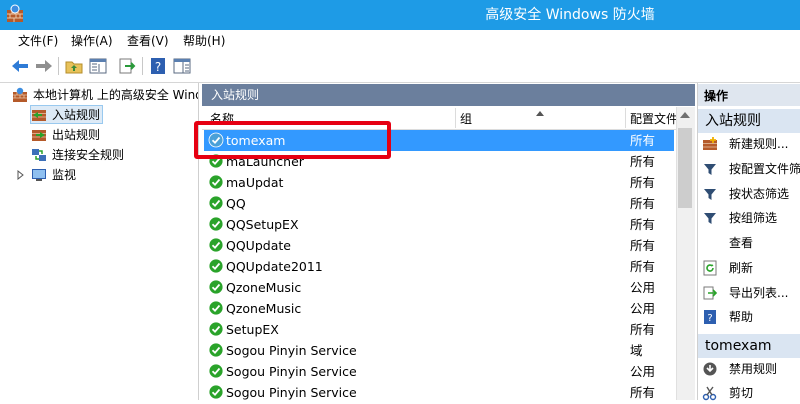  Describe the element at coordinates (448, 95) in the screenshot. I see `rules-panel-header` at that location.